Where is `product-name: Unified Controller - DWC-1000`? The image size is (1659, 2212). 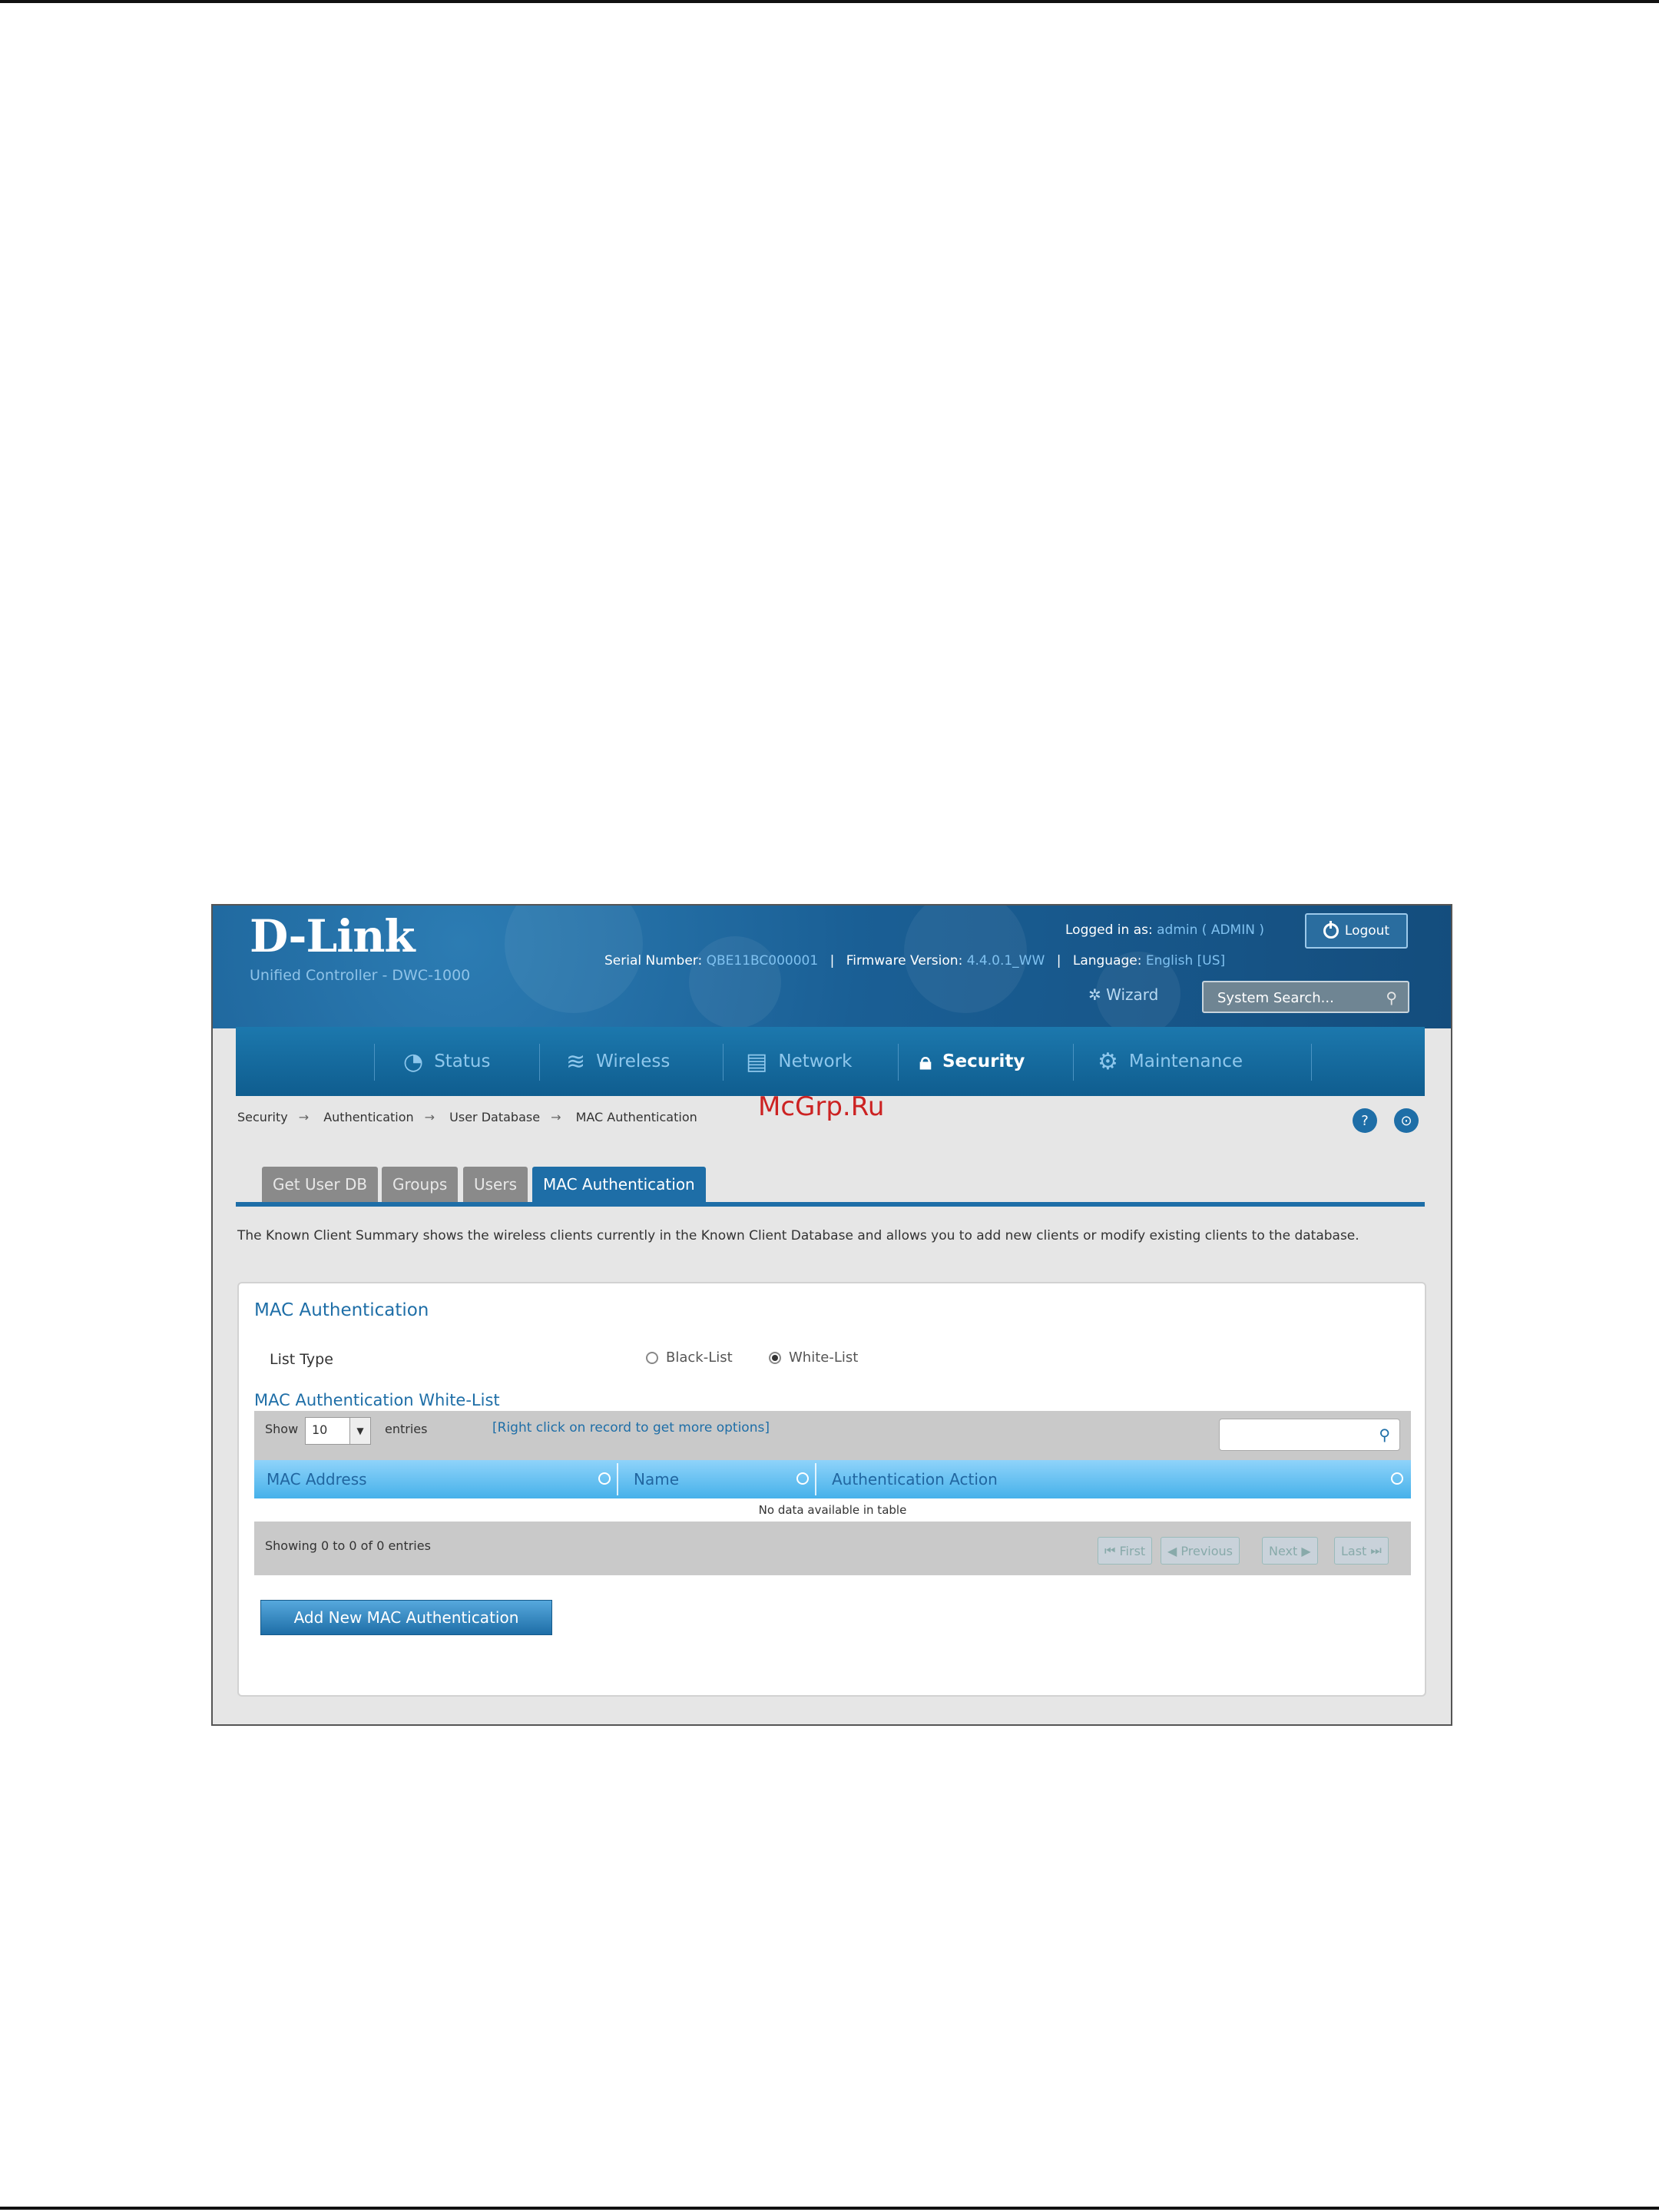 product-name: Unified Controller - DWC-1000 is located at coordinates (361, 976).